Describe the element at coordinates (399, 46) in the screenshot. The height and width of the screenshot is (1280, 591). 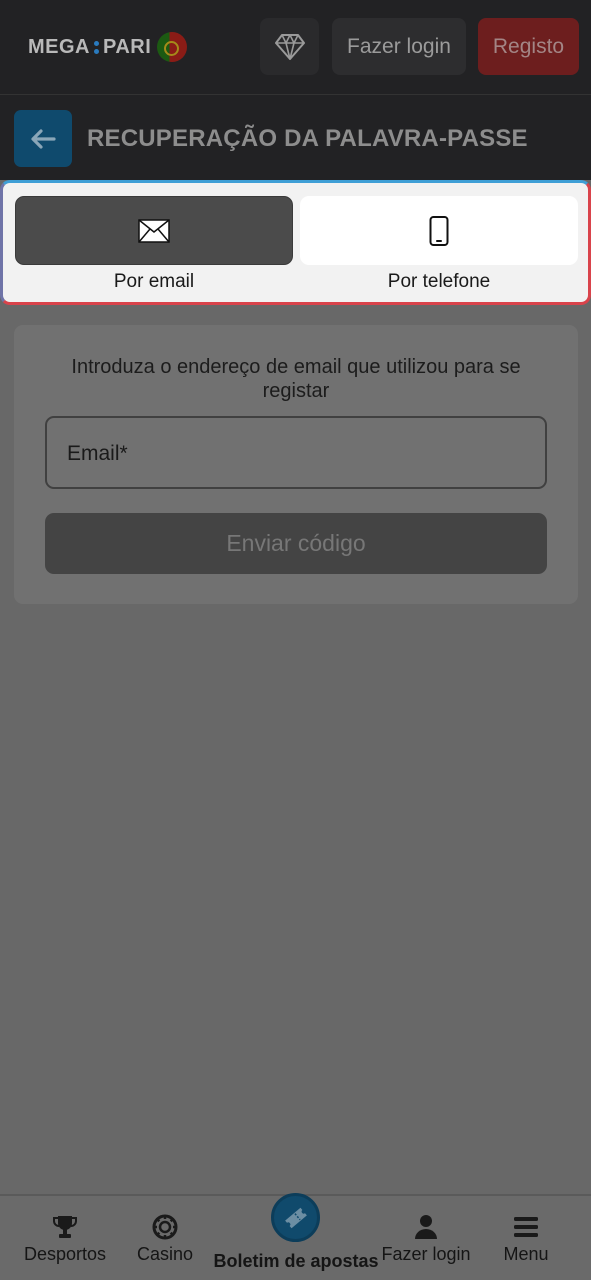
I see `login-button: Fazer login` at that location.